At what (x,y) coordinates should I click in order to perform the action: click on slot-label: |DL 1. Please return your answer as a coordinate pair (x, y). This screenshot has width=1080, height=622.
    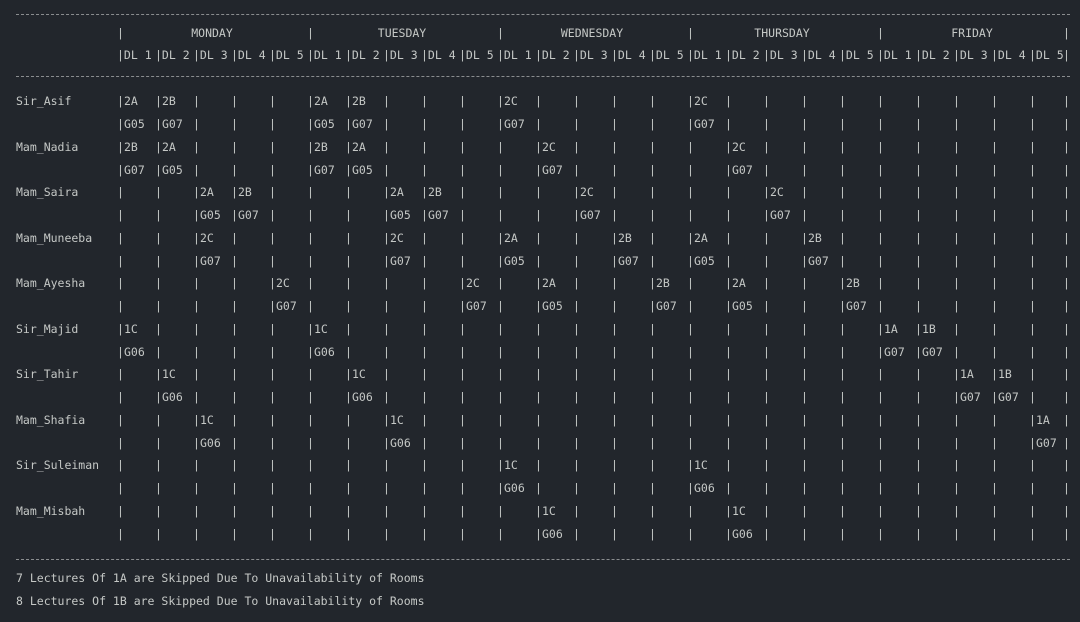
    Looking at the image, I should click on (894, 55).